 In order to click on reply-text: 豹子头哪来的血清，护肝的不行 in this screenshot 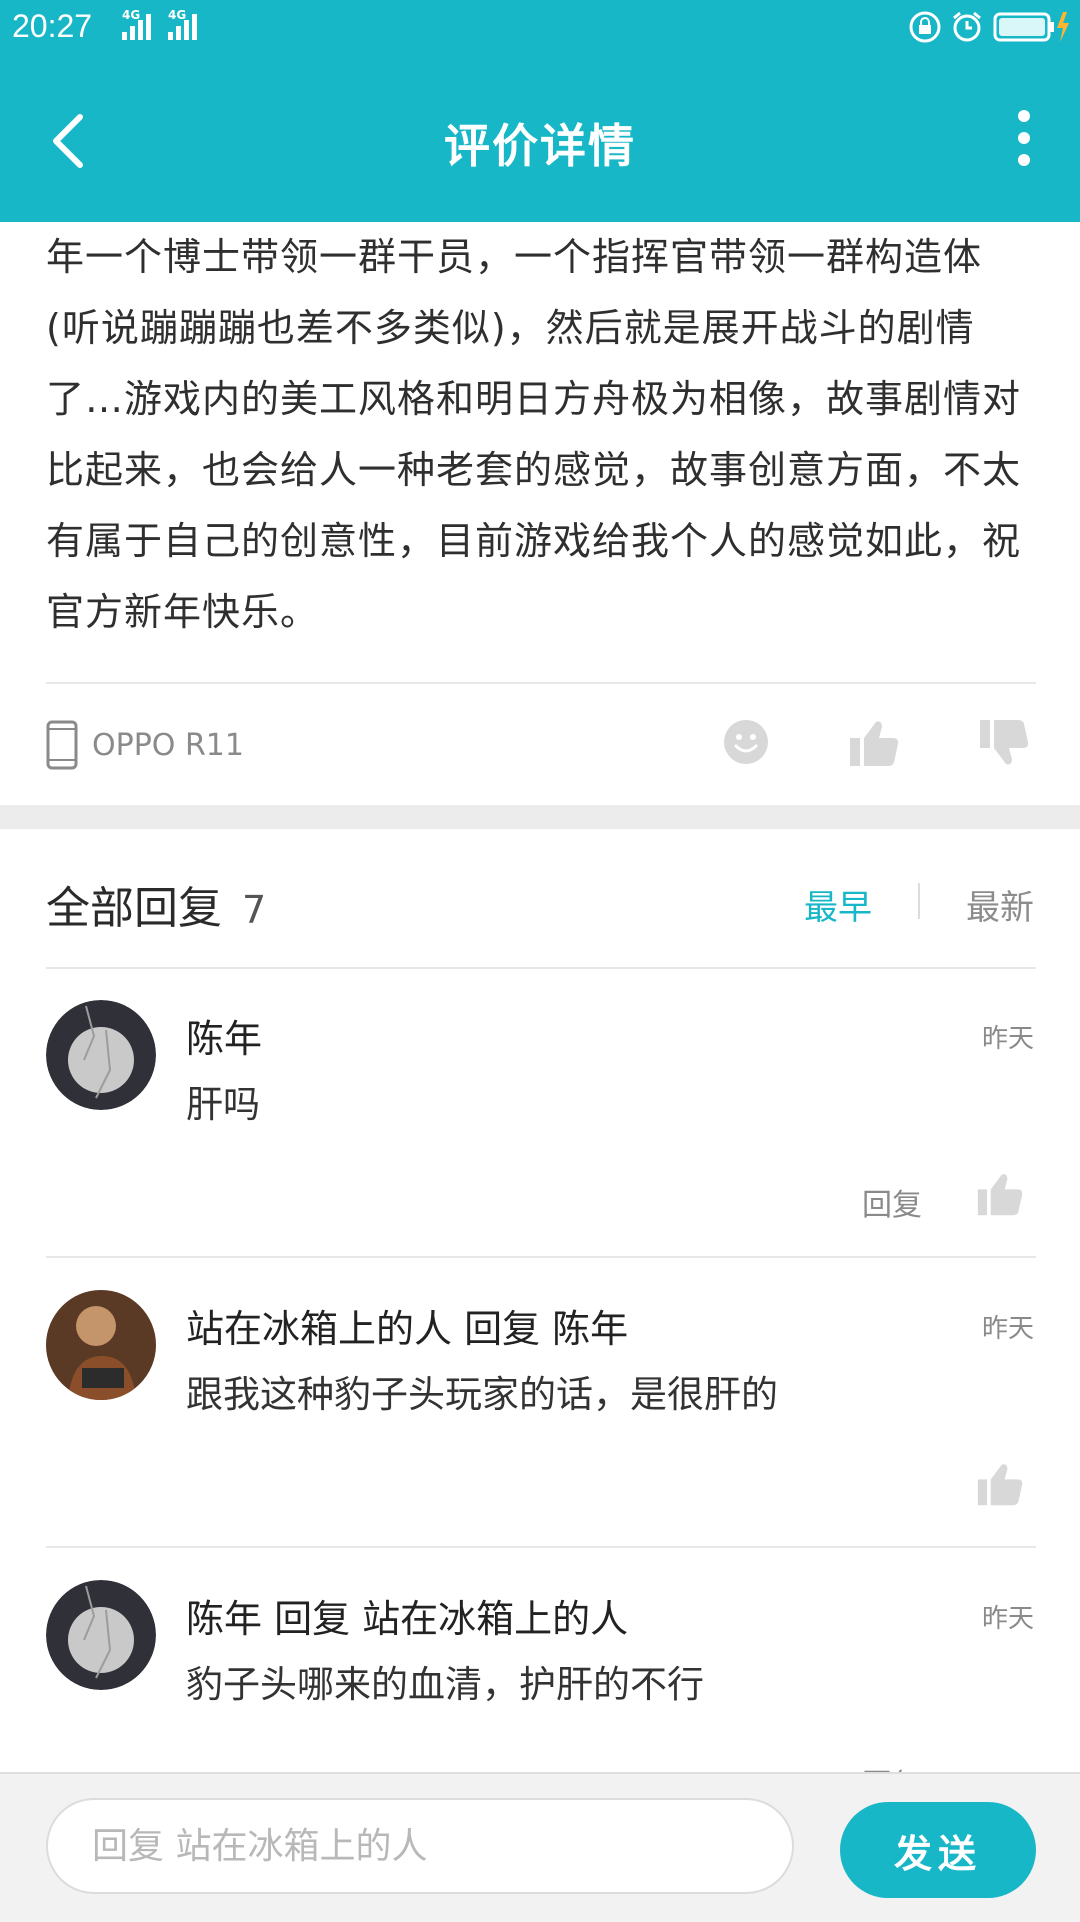, I will do `click(445, 1684)`.